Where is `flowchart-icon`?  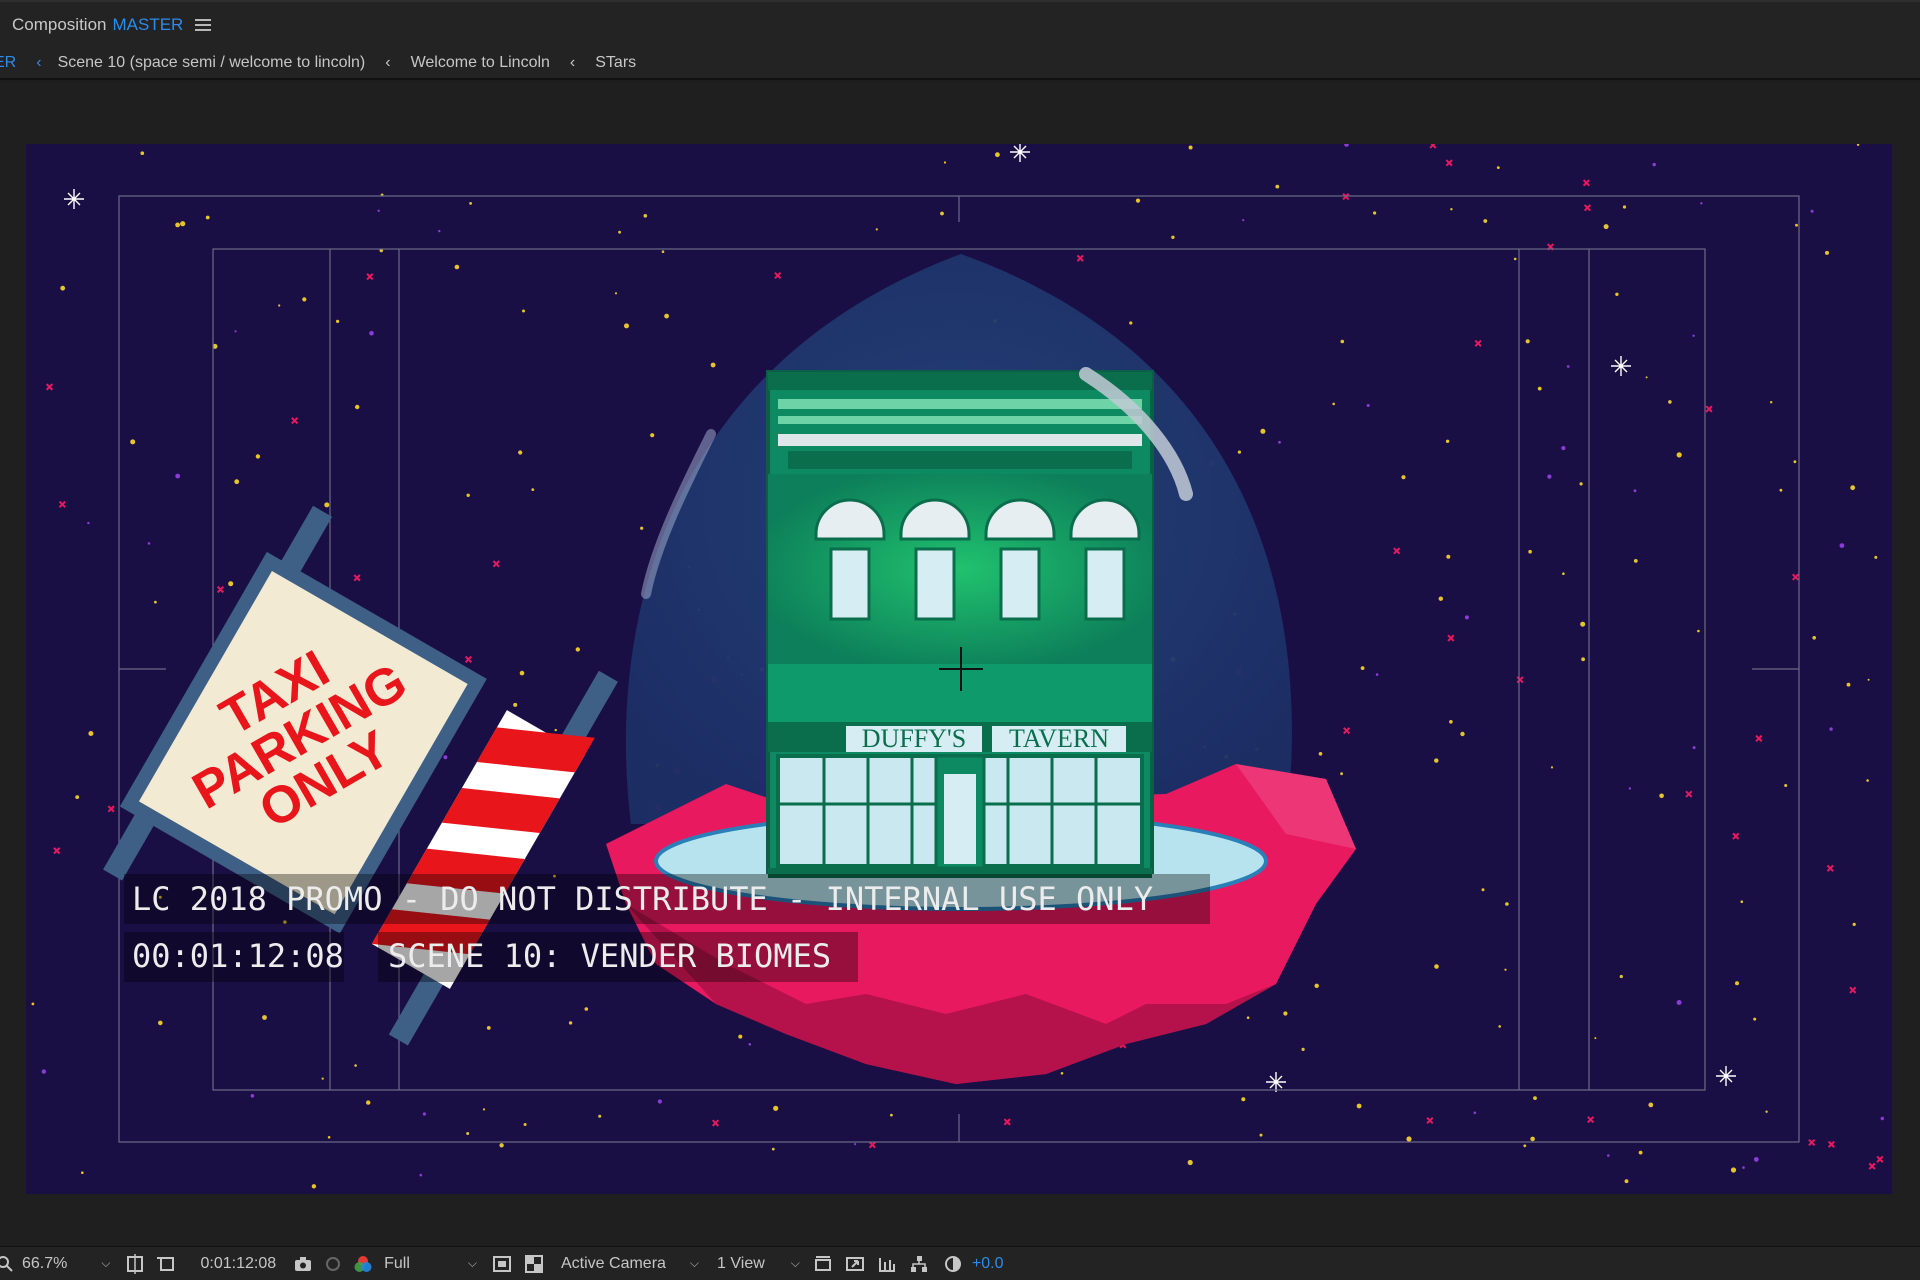 flowchart-icon is located at coordinates (919, 1264).